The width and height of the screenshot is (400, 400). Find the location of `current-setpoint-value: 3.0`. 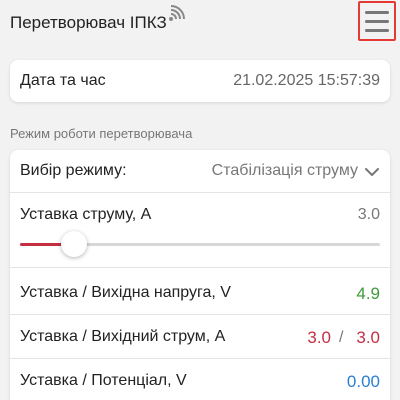

current-setpoint-value: 3.0 is located at coordinates (368, 214).